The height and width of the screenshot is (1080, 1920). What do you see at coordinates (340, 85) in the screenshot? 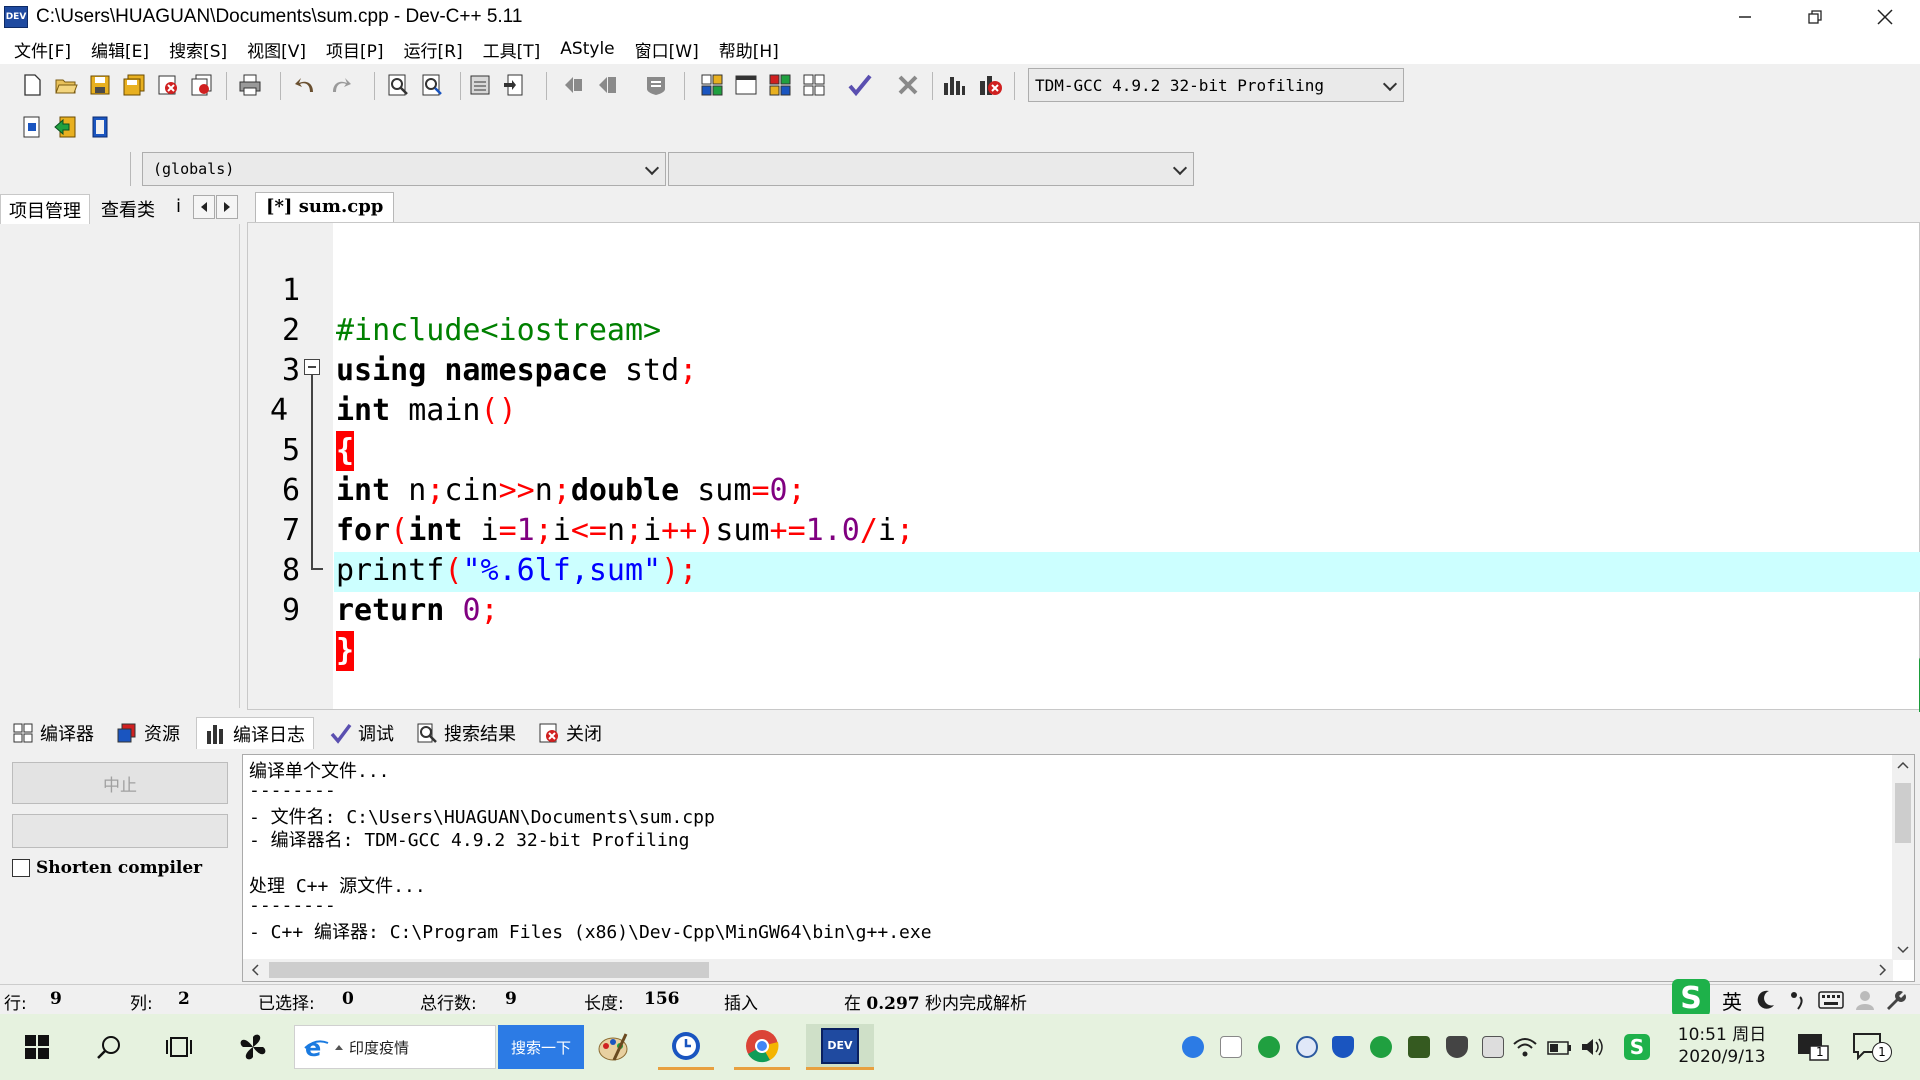
I see `redo-button` at bounding box center [340, 85].